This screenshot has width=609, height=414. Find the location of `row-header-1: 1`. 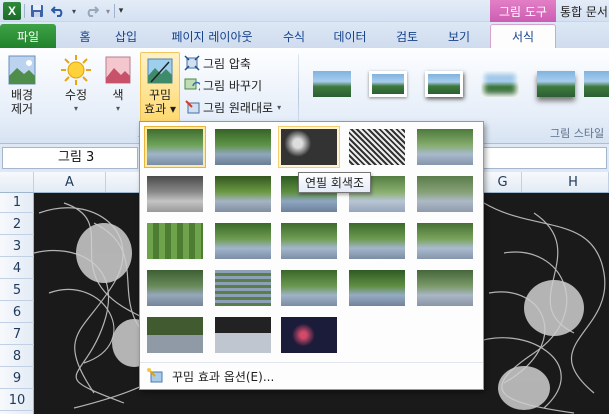

row-header-1: 1 is located at coordinates (17, 203).